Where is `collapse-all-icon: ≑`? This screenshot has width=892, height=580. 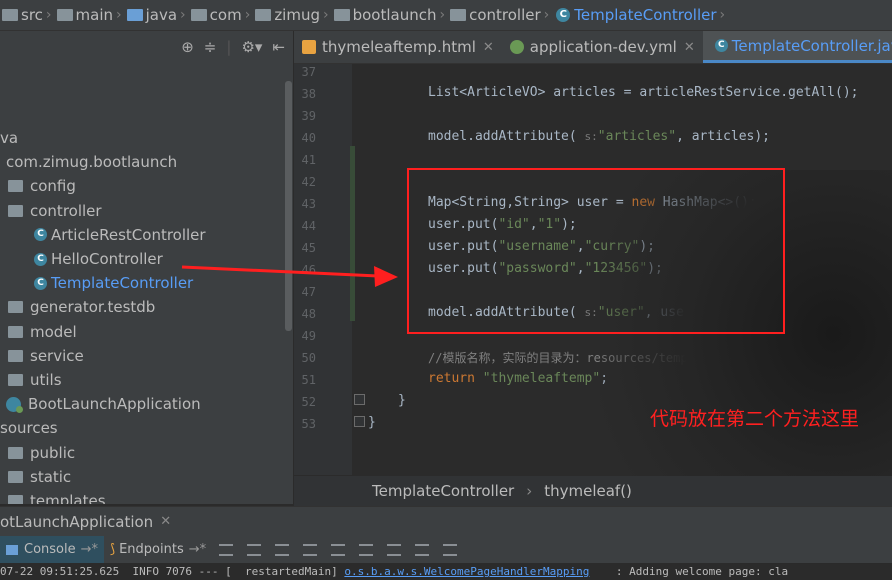
collapse-all-icon: ≑ is located at coordinates (210, 47).